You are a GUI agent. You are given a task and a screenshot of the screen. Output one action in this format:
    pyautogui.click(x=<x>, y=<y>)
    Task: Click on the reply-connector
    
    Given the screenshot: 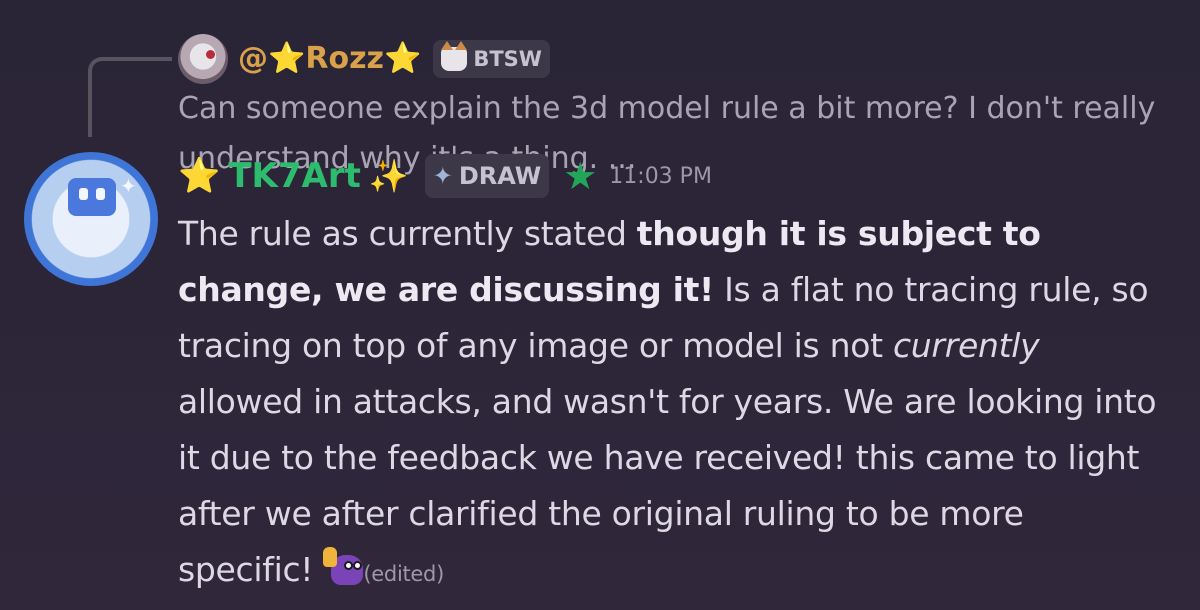 What is the action you would take?
    pyautogui.click(x=130, y=97)
    